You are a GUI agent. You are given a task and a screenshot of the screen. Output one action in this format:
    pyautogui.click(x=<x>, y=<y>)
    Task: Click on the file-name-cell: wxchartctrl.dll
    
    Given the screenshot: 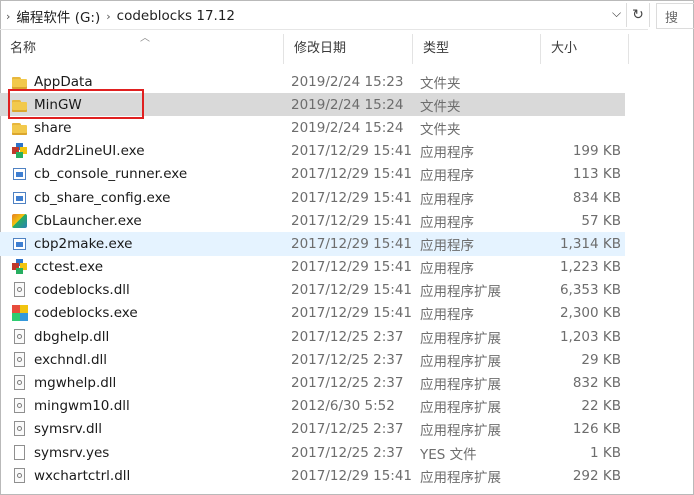 What is the action you would take?
    pyautogui.click(x=147, y=475)
    